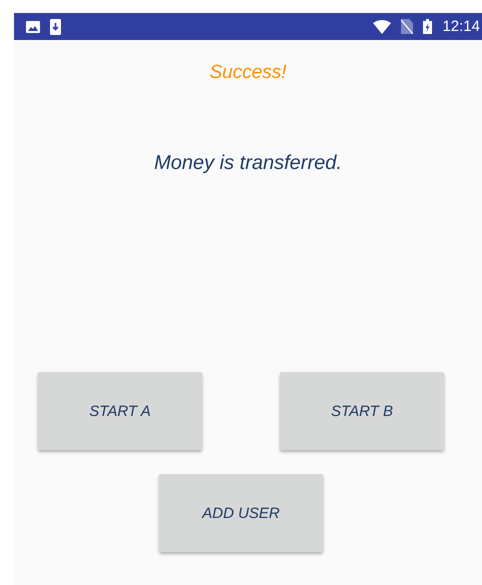 The height and width of the screenshot is (585, 482). What do you see at coordinates (241, 513) in the screenshot?
I see `add-user-button: ADD USER` at bounding box center [241, 513].